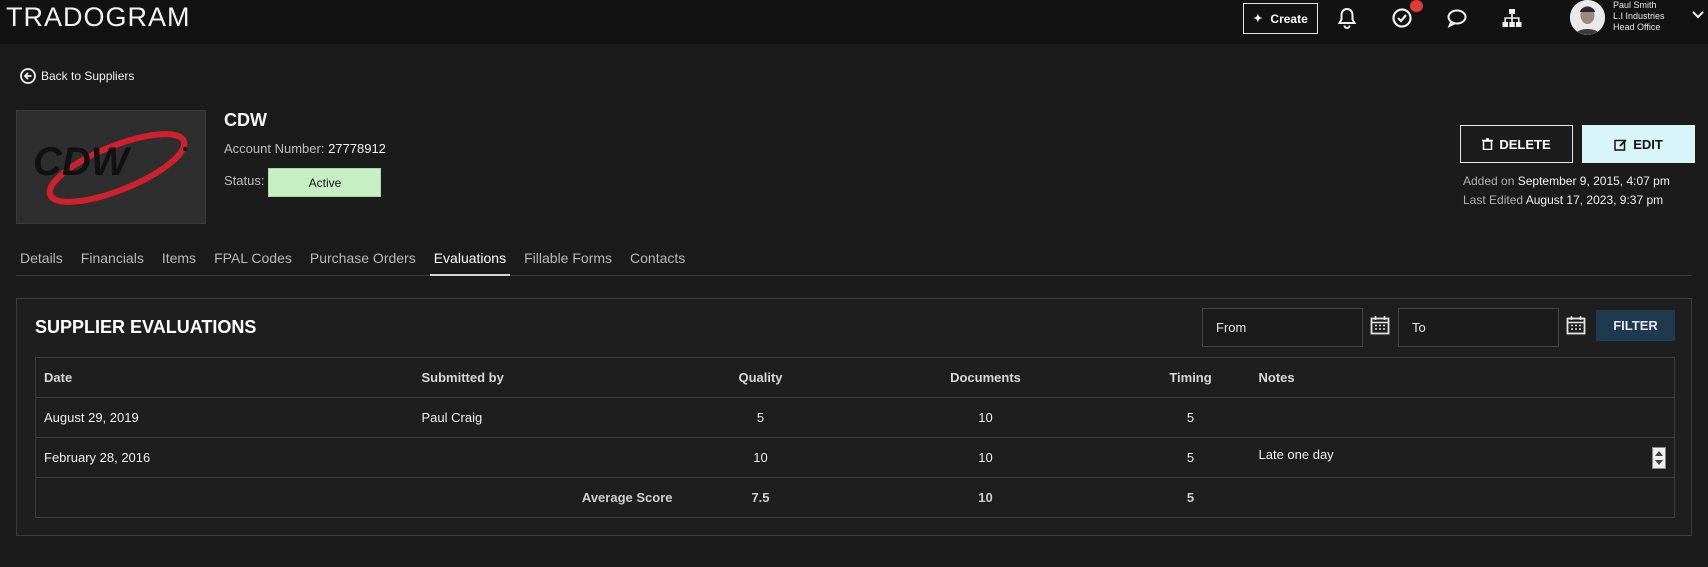 The height and width of the screenshot is (567, 1708). What do you see at coordinates (547, 457) in the screenshot?
I see `cell-submitted-by` at bounding box center [547, 457].